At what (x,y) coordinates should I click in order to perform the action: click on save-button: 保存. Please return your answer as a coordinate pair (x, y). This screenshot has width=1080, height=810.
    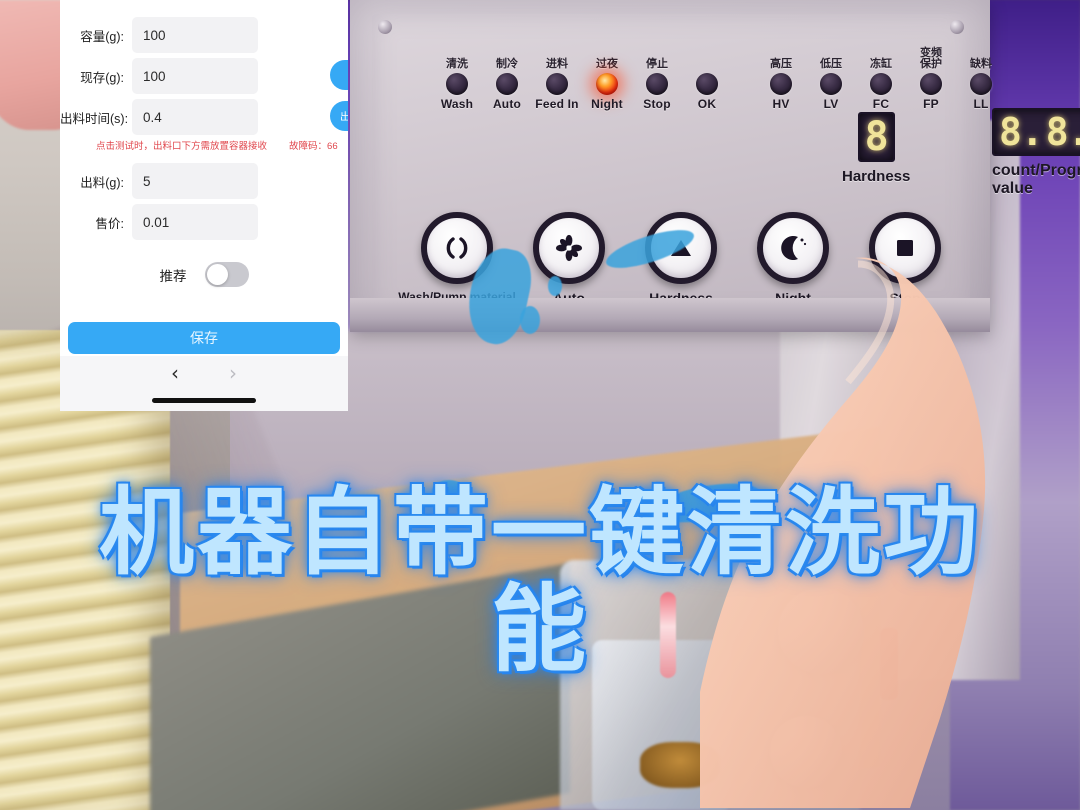
    Looking at the image, I should click on (204, 338).